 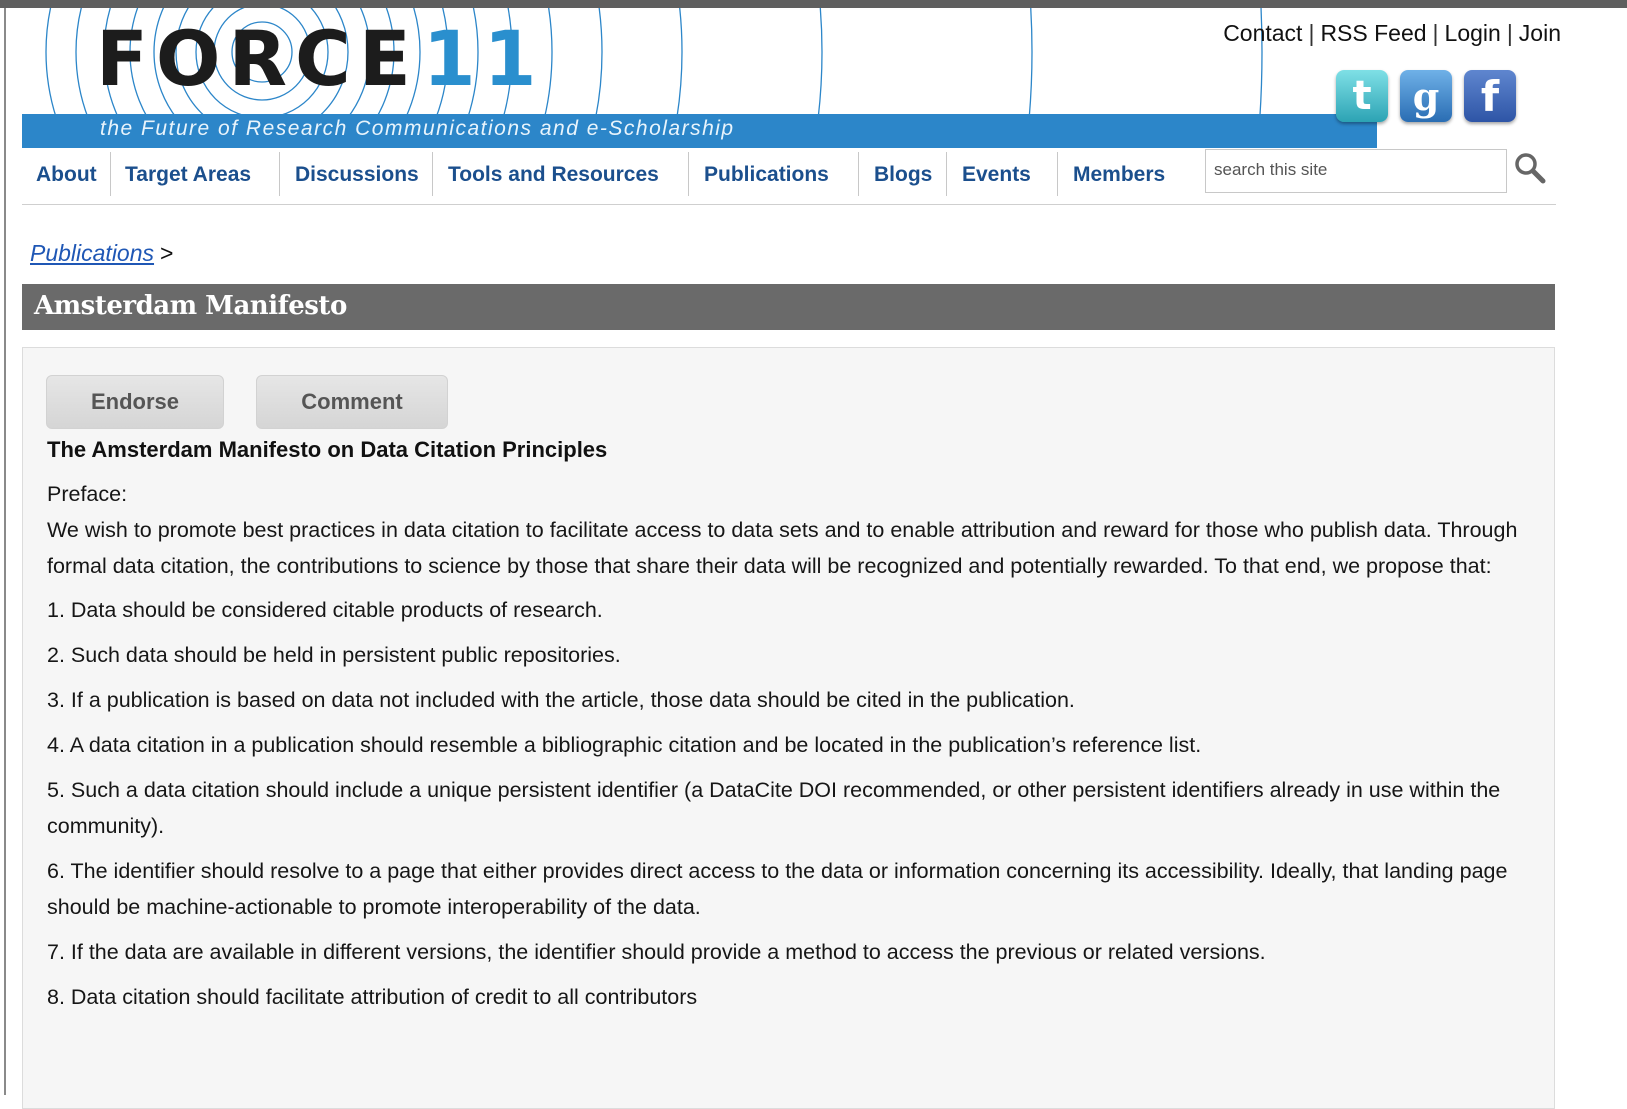 What do you see at coordinates (66, 177) in the screenshot?
I see `nav-item-about: About` at bounding box center [66, 177].